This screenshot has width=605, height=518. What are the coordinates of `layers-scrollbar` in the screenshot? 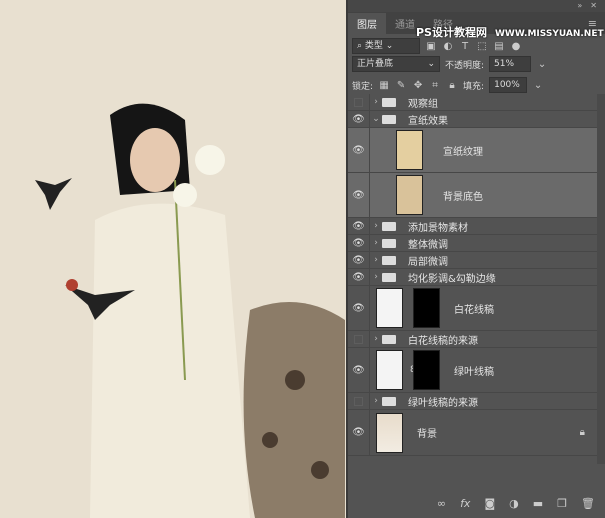 It's located at (601, 279).